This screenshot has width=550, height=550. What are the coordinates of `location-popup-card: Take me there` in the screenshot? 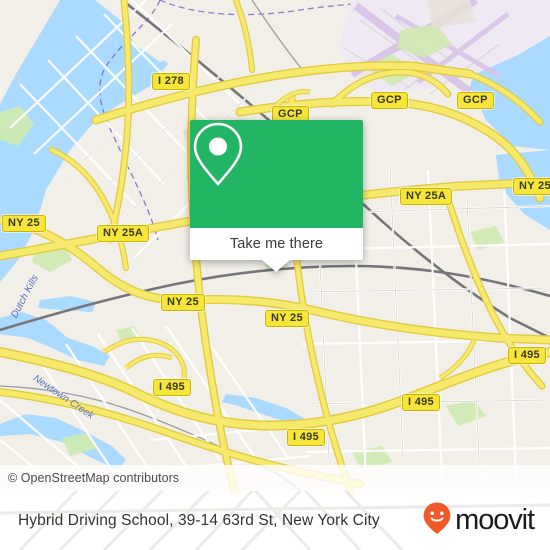 It's located at (276, 196).